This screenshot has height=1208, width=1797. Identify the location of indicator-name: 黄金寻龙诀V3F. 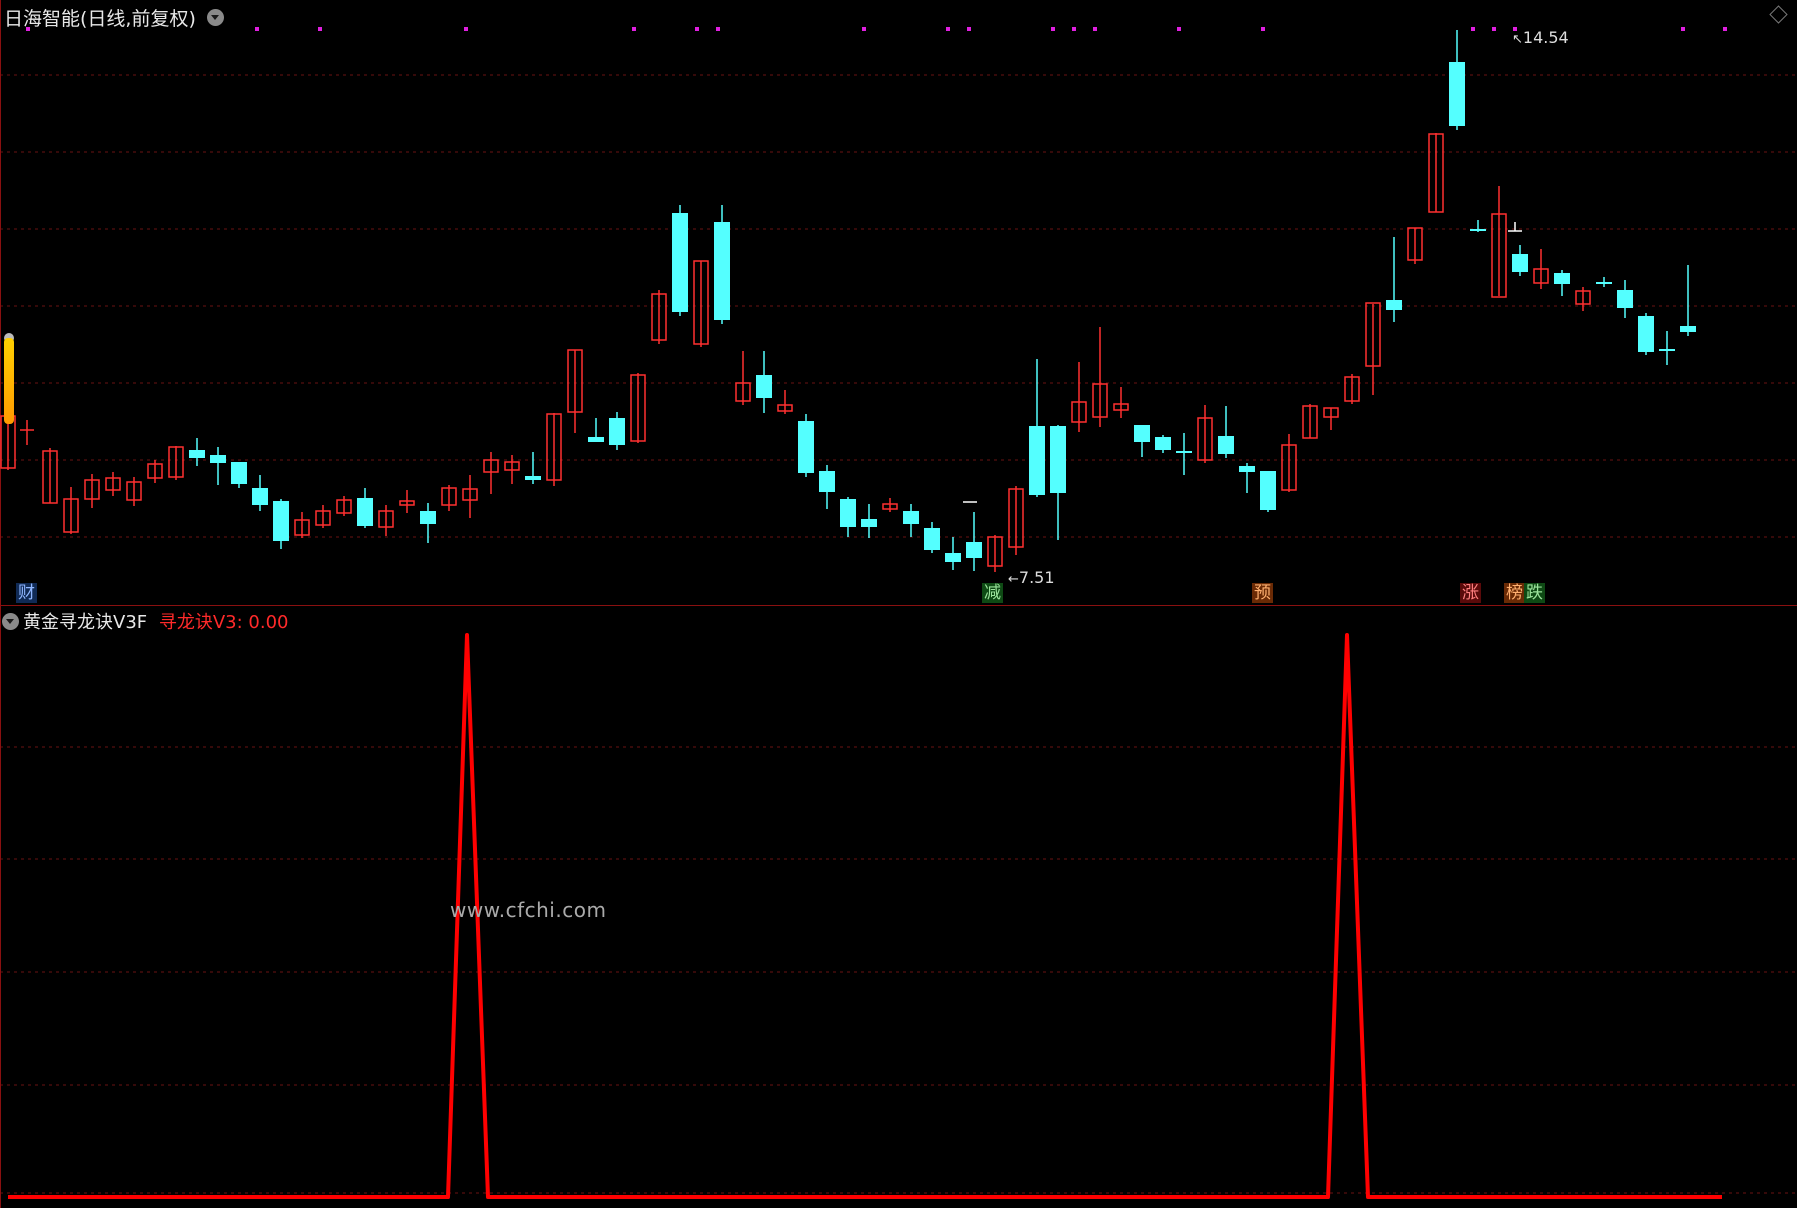
(85, 622).